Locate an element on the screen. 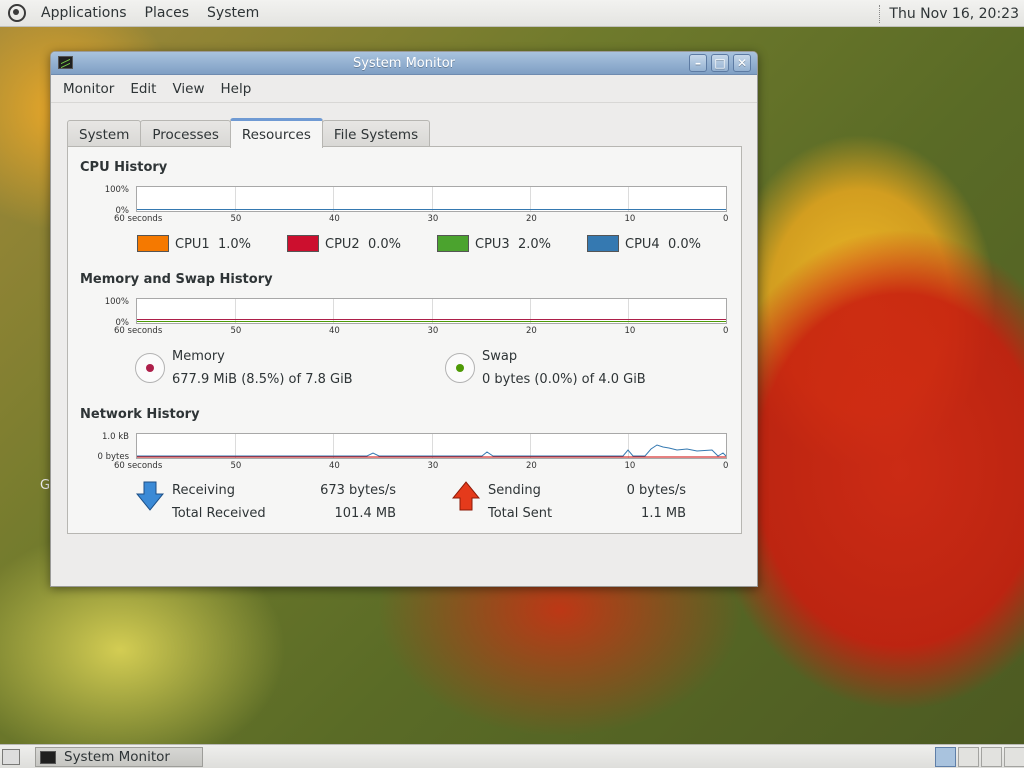  network-y-max: 1.0 kB is located at coordinates (115, 437).